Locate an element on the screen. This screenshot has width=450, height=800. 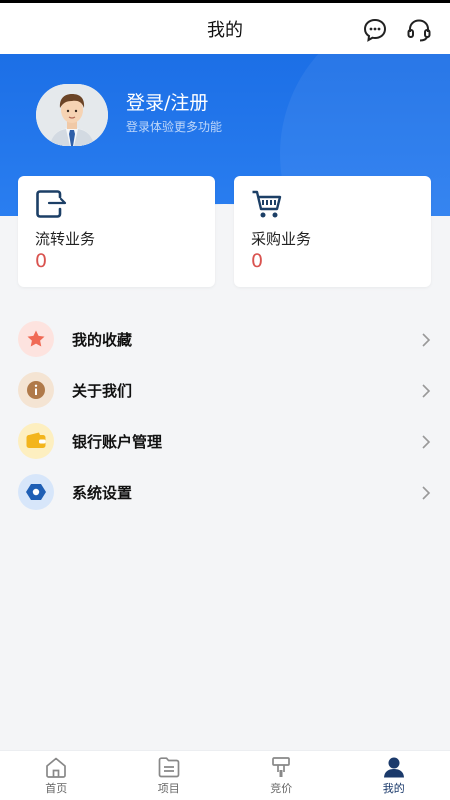
card-label: 流转业务 is located at coordinates (65, 239).